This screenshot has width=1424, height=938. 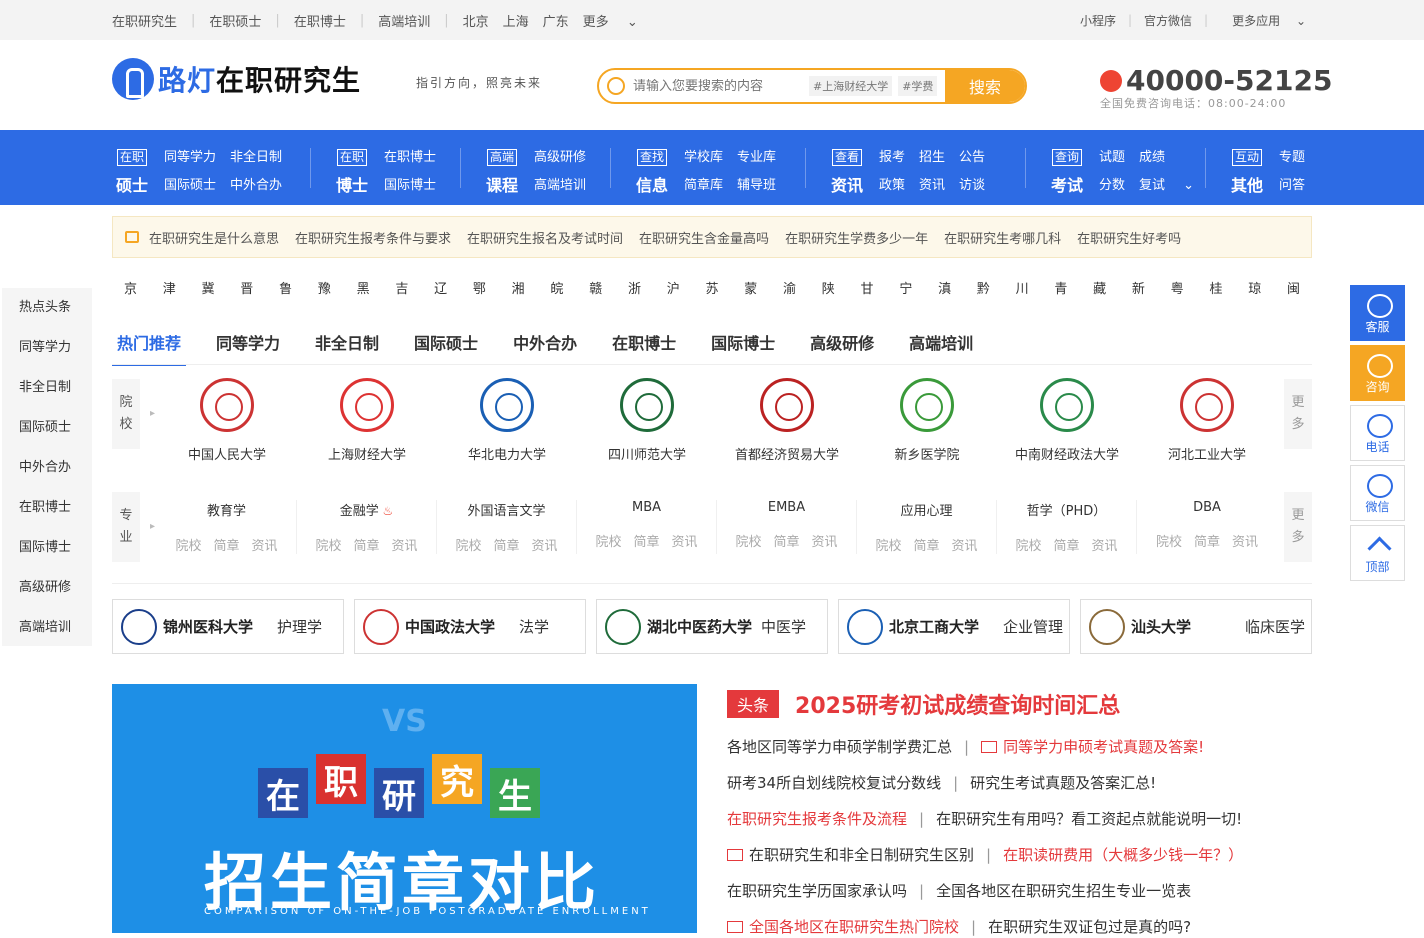 What do you see at coordinates (214, 237) in the screenshot?
I see `notice-link: 在职研究生是什么意思` at bounding box center [214, 237].